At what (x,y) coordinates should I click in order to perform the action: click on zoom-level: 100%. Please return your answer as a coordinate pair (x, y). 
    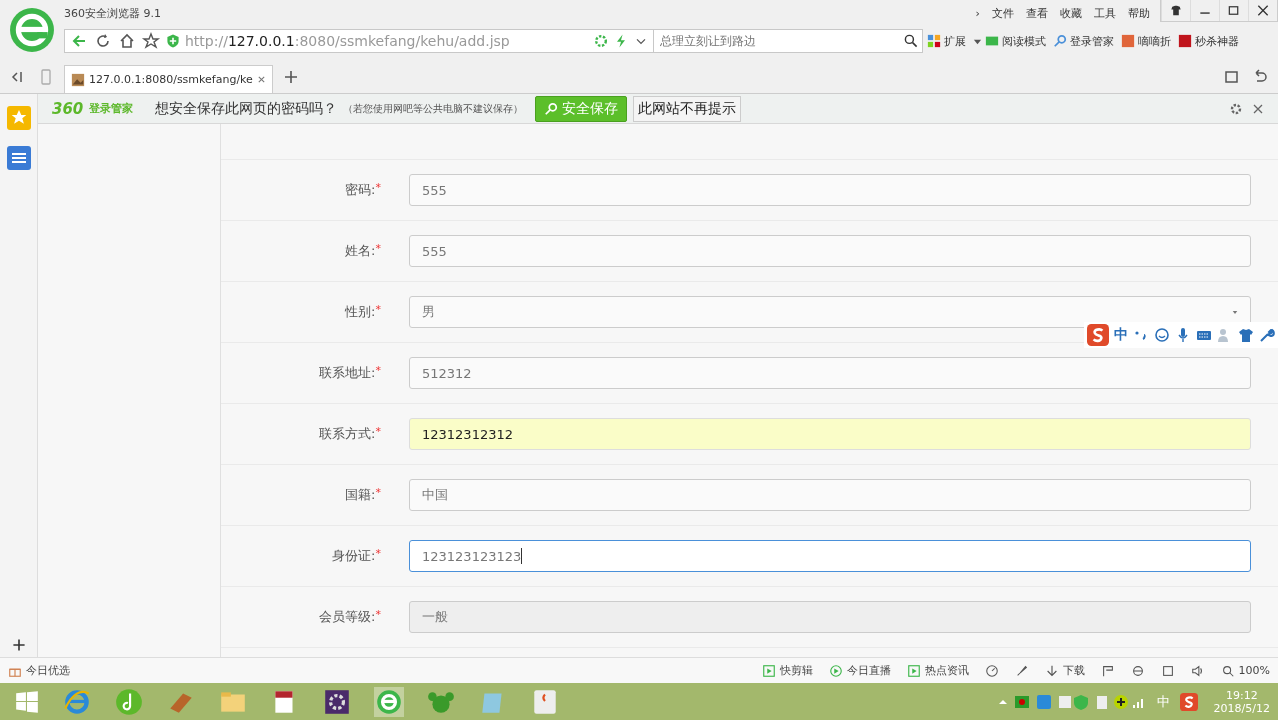
    Looking at the image, I should click on (1254, 670).